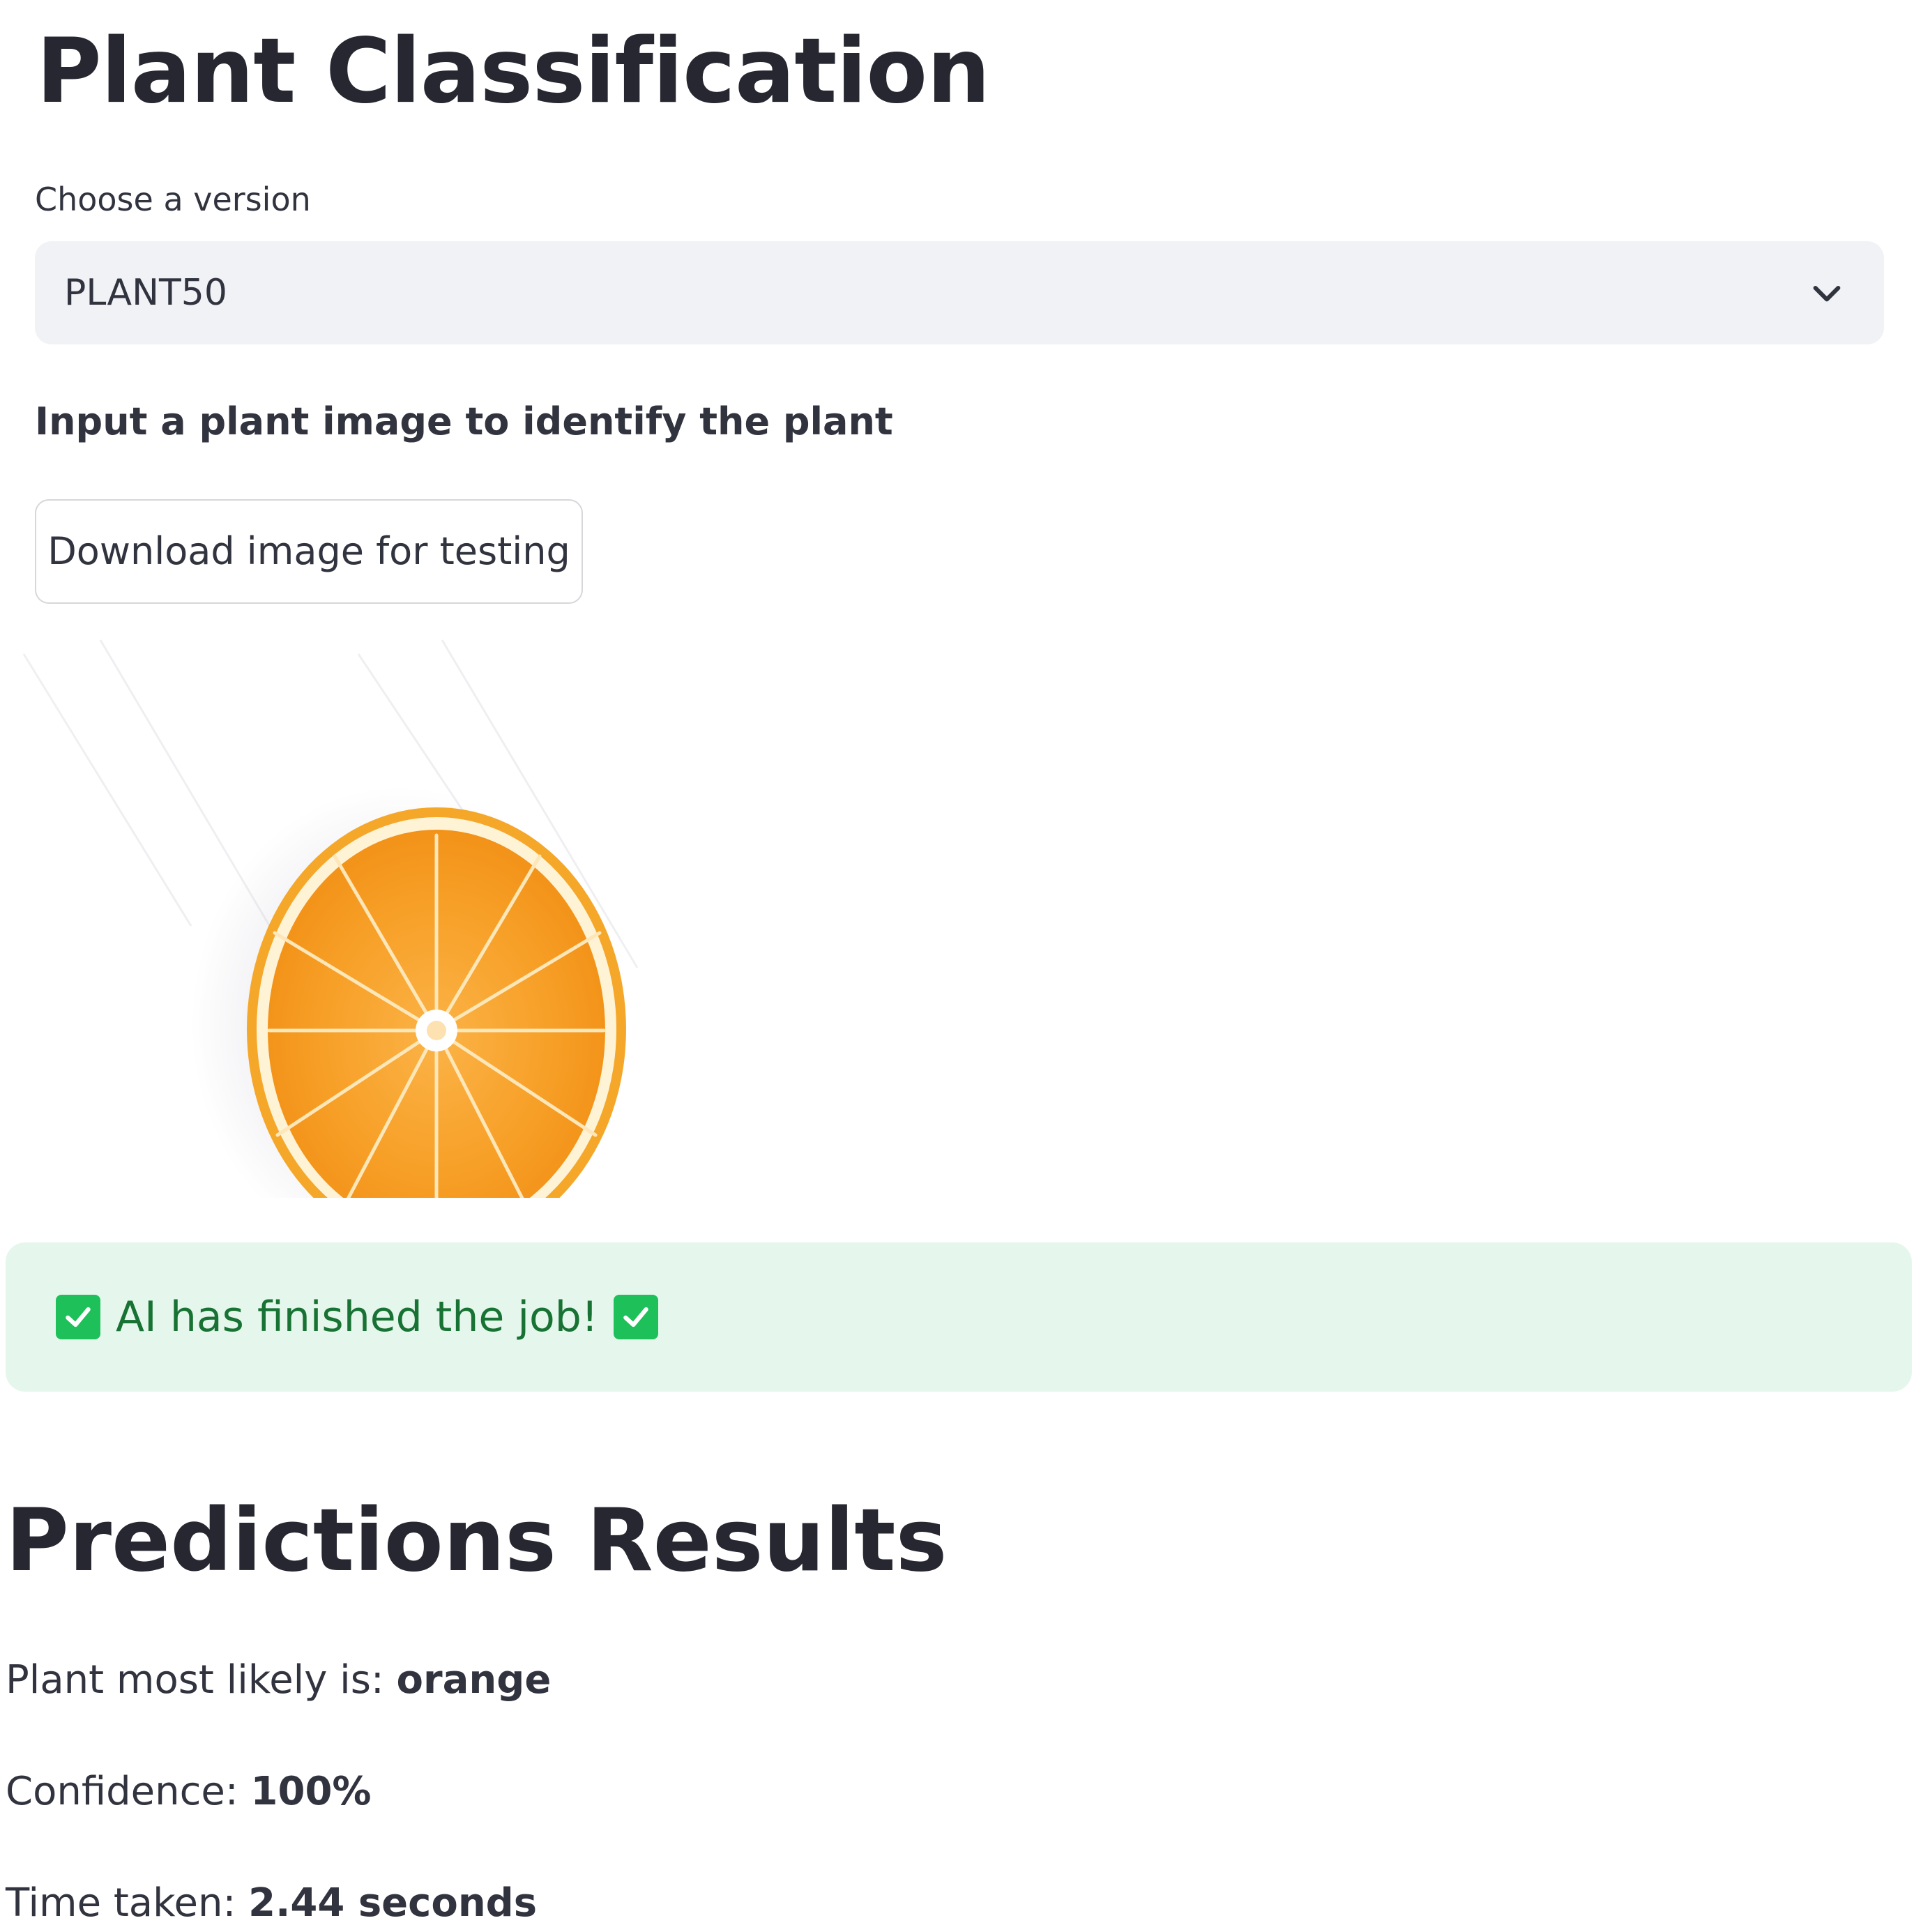 This screenshot has width=1930, height=1932. What do you see at coordinates (959, 1317) in the screenshot?
I see `success-alert: AI has finished the job!` at bounding box center [959, 1317].